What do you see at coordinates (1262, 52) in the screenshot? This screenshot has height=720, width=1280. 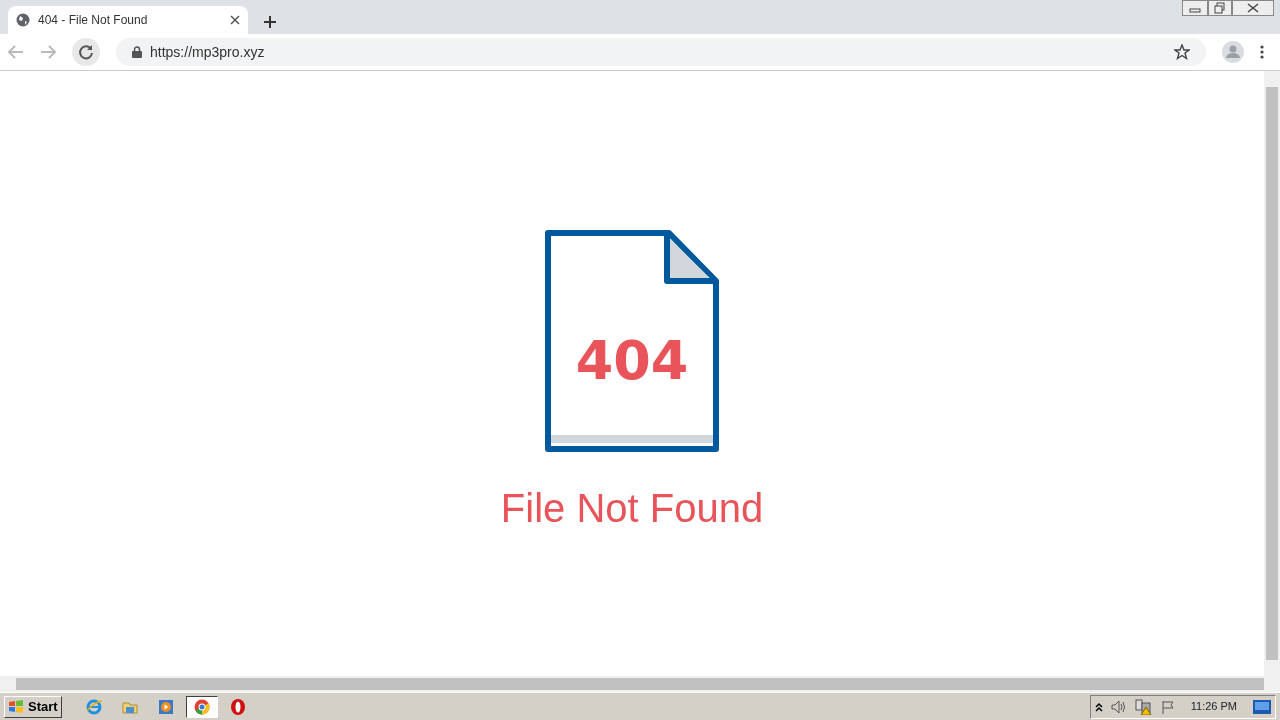 I see `menu-icon` at bounding box center [1262, 52].